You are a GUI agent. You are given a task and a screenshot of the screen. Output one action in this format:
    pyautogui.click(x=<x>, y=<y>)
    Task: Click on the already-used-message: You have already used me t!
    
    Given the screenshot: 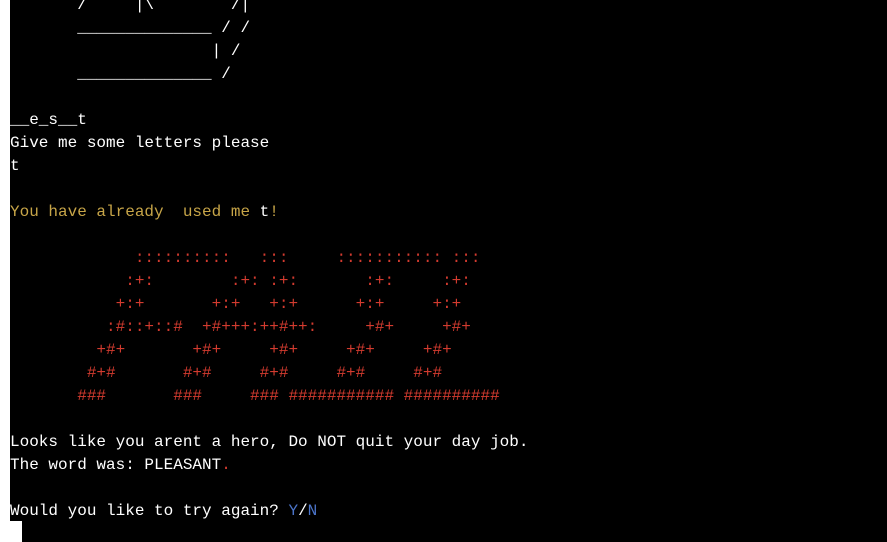 What is the action you would take?
    pyautogui.click(x=144, y=212)
    